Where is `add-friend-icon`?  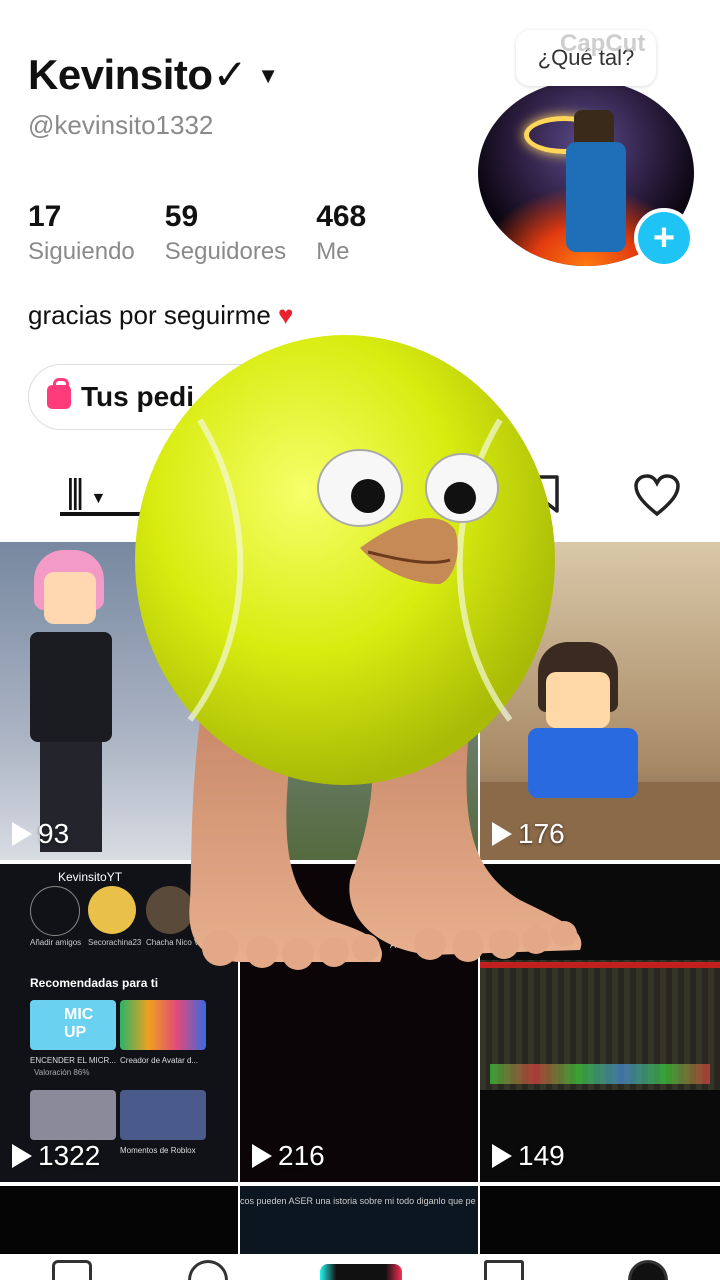 add-friend-icon is located at coordinates (55, 911).